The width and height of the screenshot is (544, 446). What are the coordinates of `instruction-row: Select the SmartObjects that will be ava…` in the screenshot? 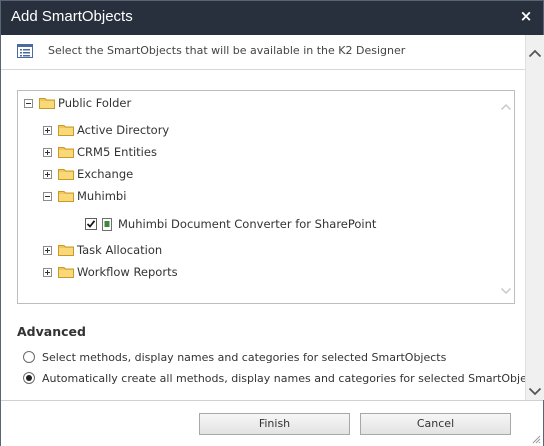 It's located at (263, 52).